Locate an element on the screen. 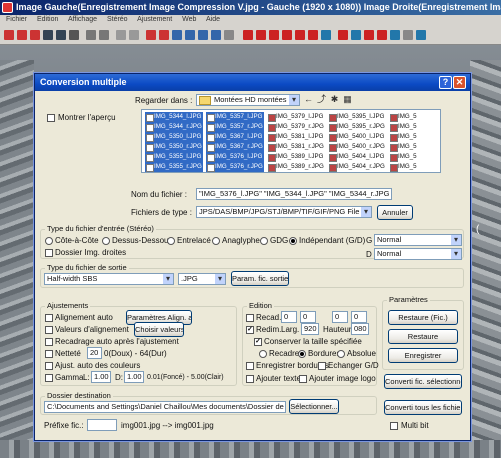 This screenshot has height=458, width=501. file-item: IMG_5367_l.JPG is located at coordinates (235, 137).